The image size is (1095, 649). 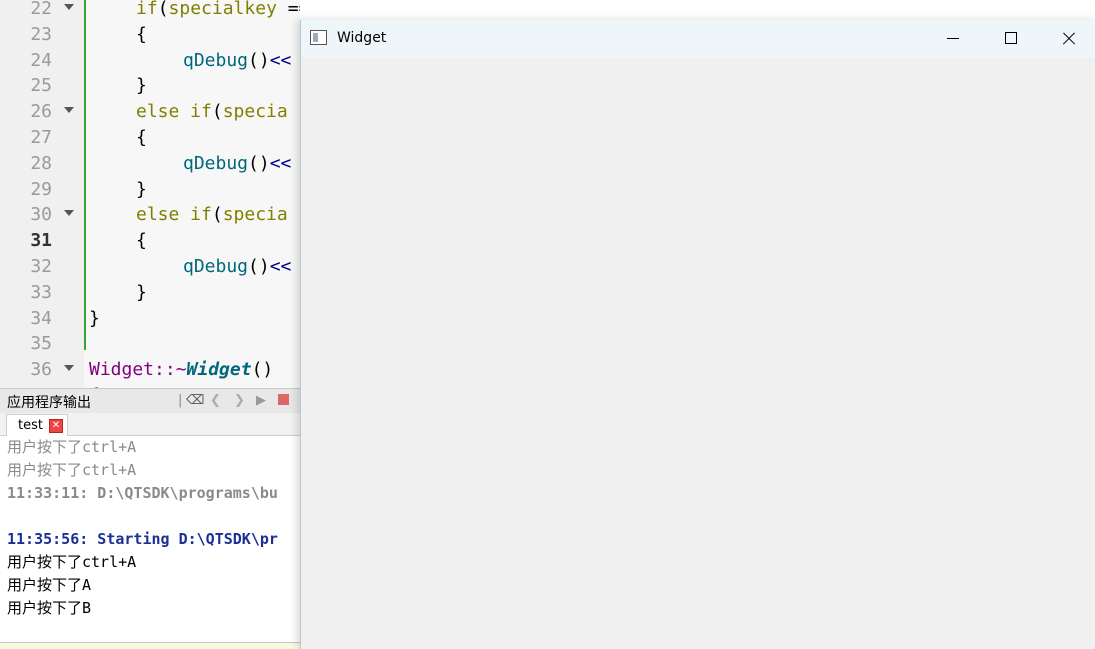 I want to click on line-number: 30, so click(x=41, y=215).